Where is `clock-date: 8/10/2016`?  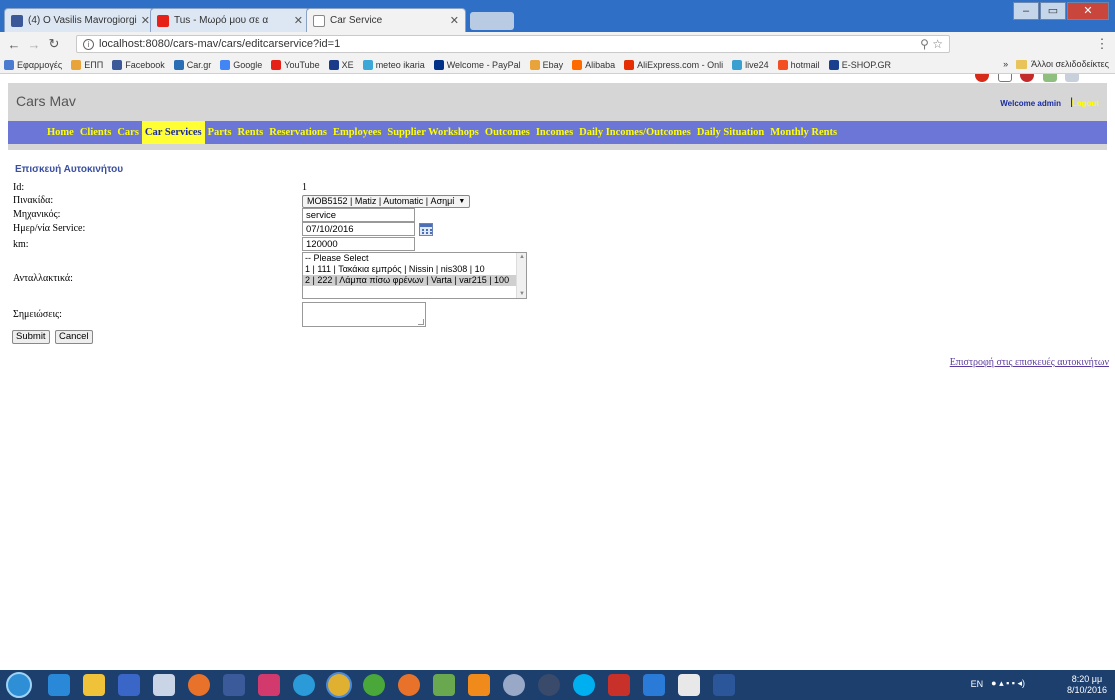 clock-date: 8/10/2016 is located at coordinates (1086, 690).